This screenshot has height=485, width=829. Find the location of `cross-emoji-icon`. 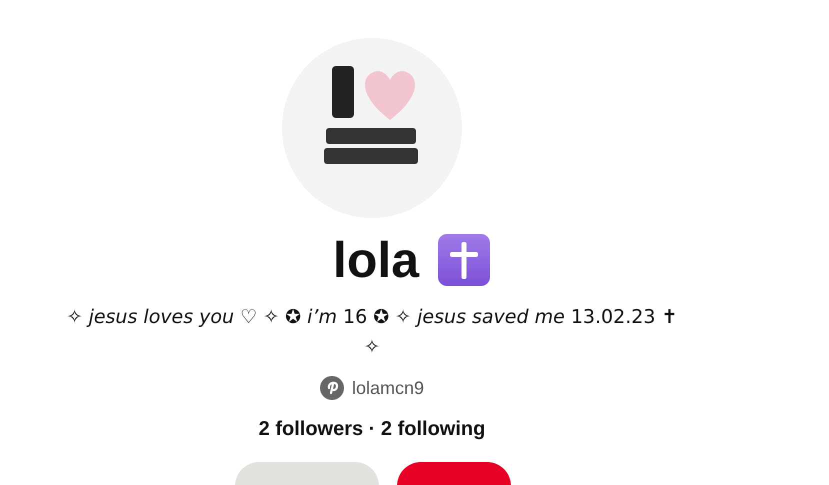

cross-emoji-icon is located at coordinates (464, 260).